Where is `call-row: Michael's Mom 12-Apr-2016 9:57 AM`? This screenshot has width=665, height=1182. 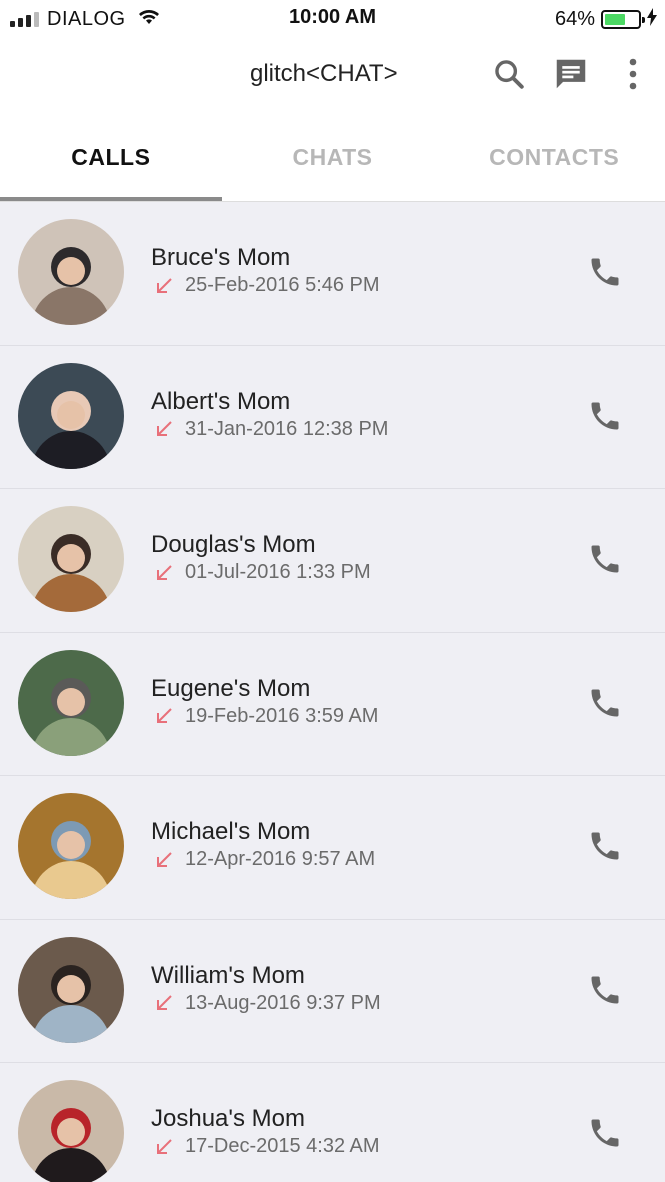 call-row: Michael's Mom 12-Apr-2016 9:57 AM is located at coordinates (332, 848).